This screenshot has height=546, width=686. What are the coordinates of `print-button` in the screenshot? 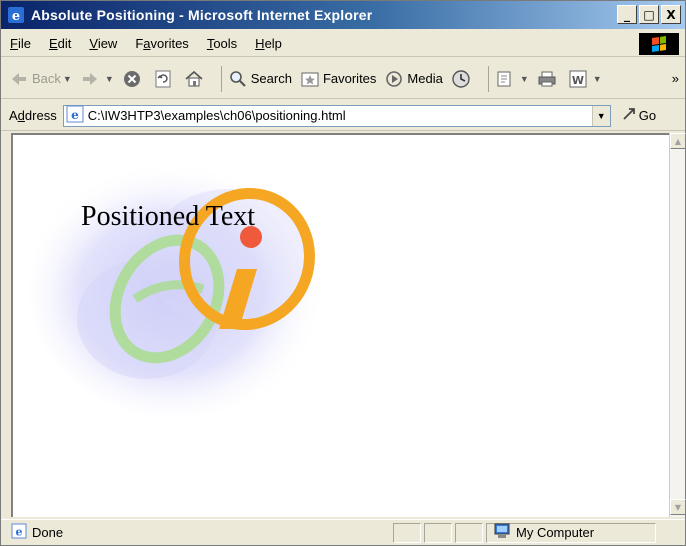 It's located at (548, 79).